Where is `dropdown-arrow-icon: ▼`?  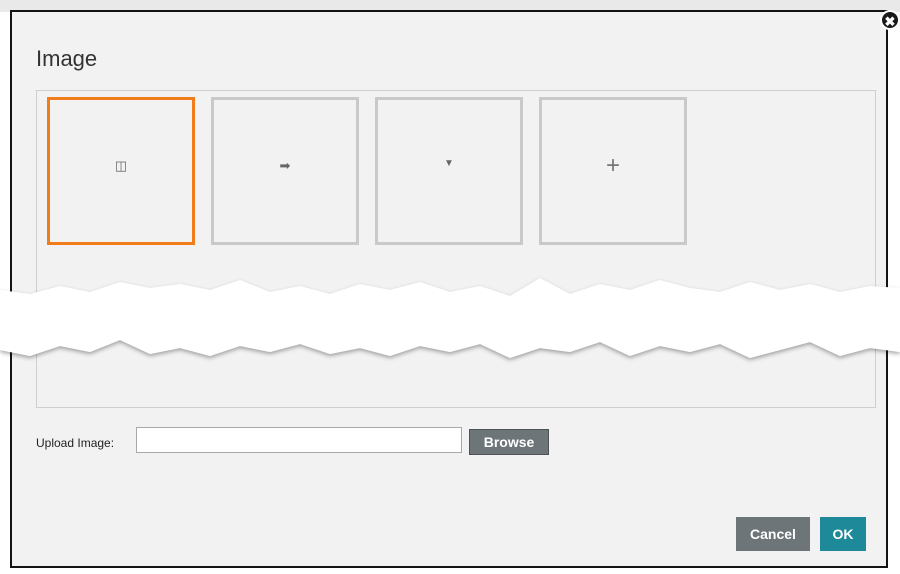
dropdown-arrow-icon: ▼ is located at coordinates (449, 163).